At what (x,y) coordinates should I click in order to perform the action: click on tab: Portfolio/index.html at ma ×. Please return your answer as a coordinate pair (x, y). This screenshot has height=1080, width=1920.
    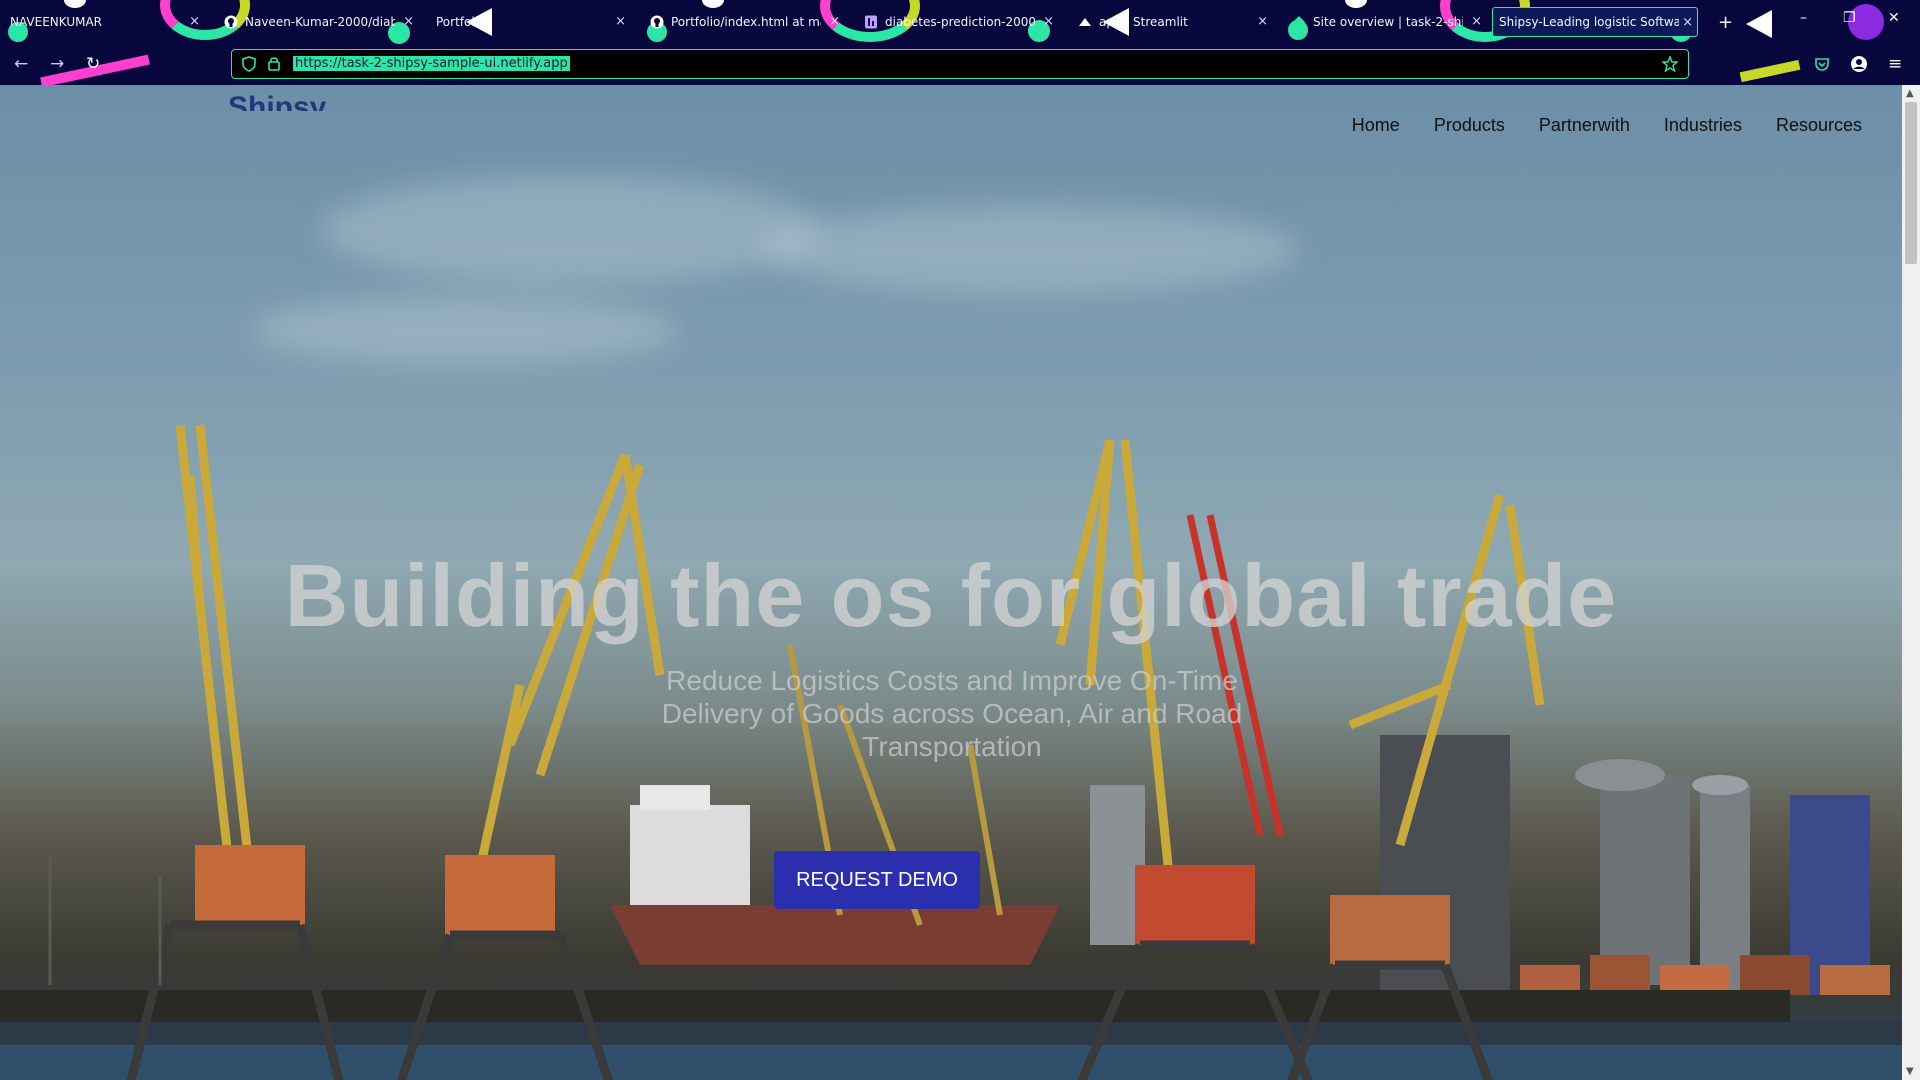
    Looking at the image, I should click on (744, 22).